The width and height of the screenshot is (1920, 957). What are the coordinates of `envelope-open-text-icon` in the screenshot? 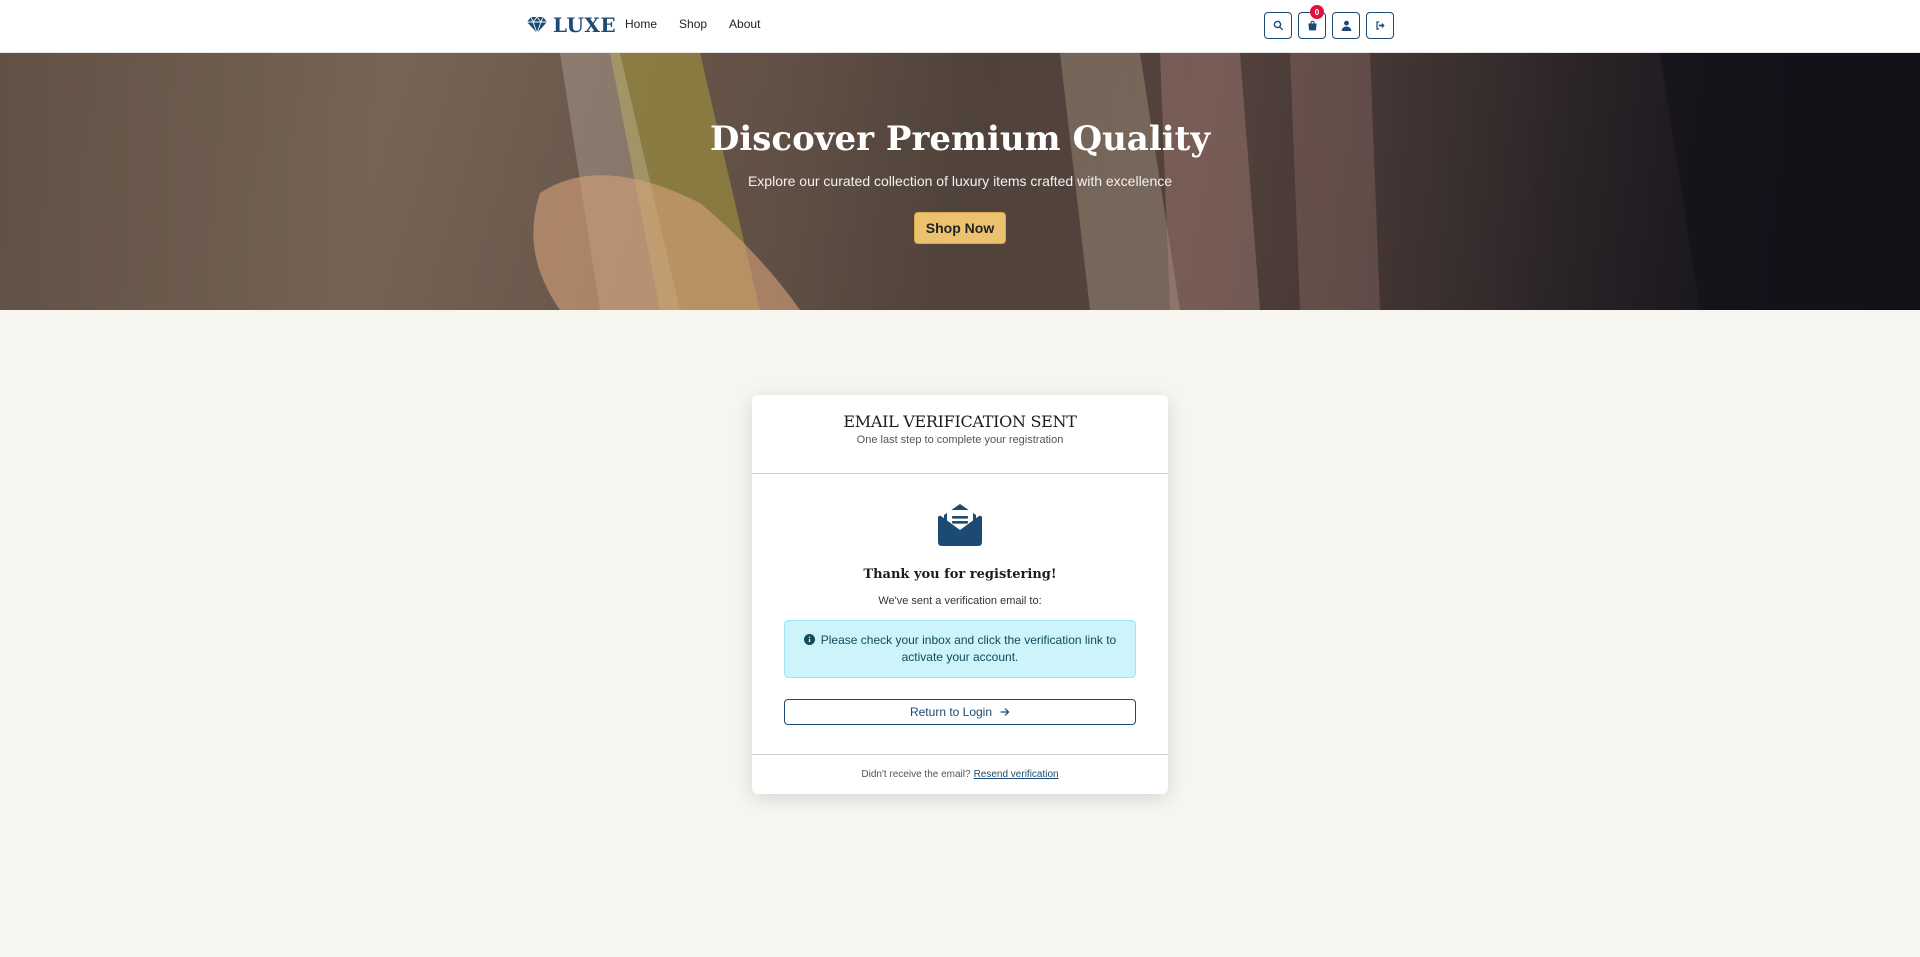 It's located at (960, 525).